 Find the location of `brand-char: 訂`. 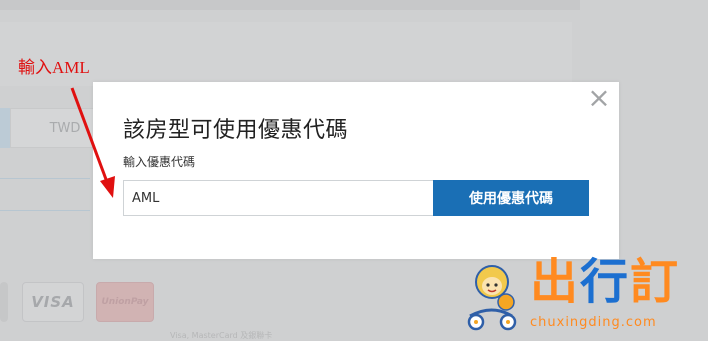

brand-char: 訂 is located at coordinates (655, 282).